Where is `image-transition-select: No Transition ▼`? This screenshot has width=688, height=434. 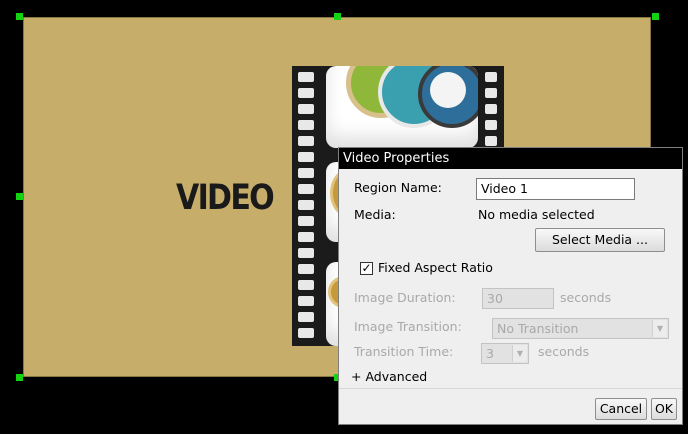 image-transition-select: No Transition ▼ is located at coordinates (580, 328).